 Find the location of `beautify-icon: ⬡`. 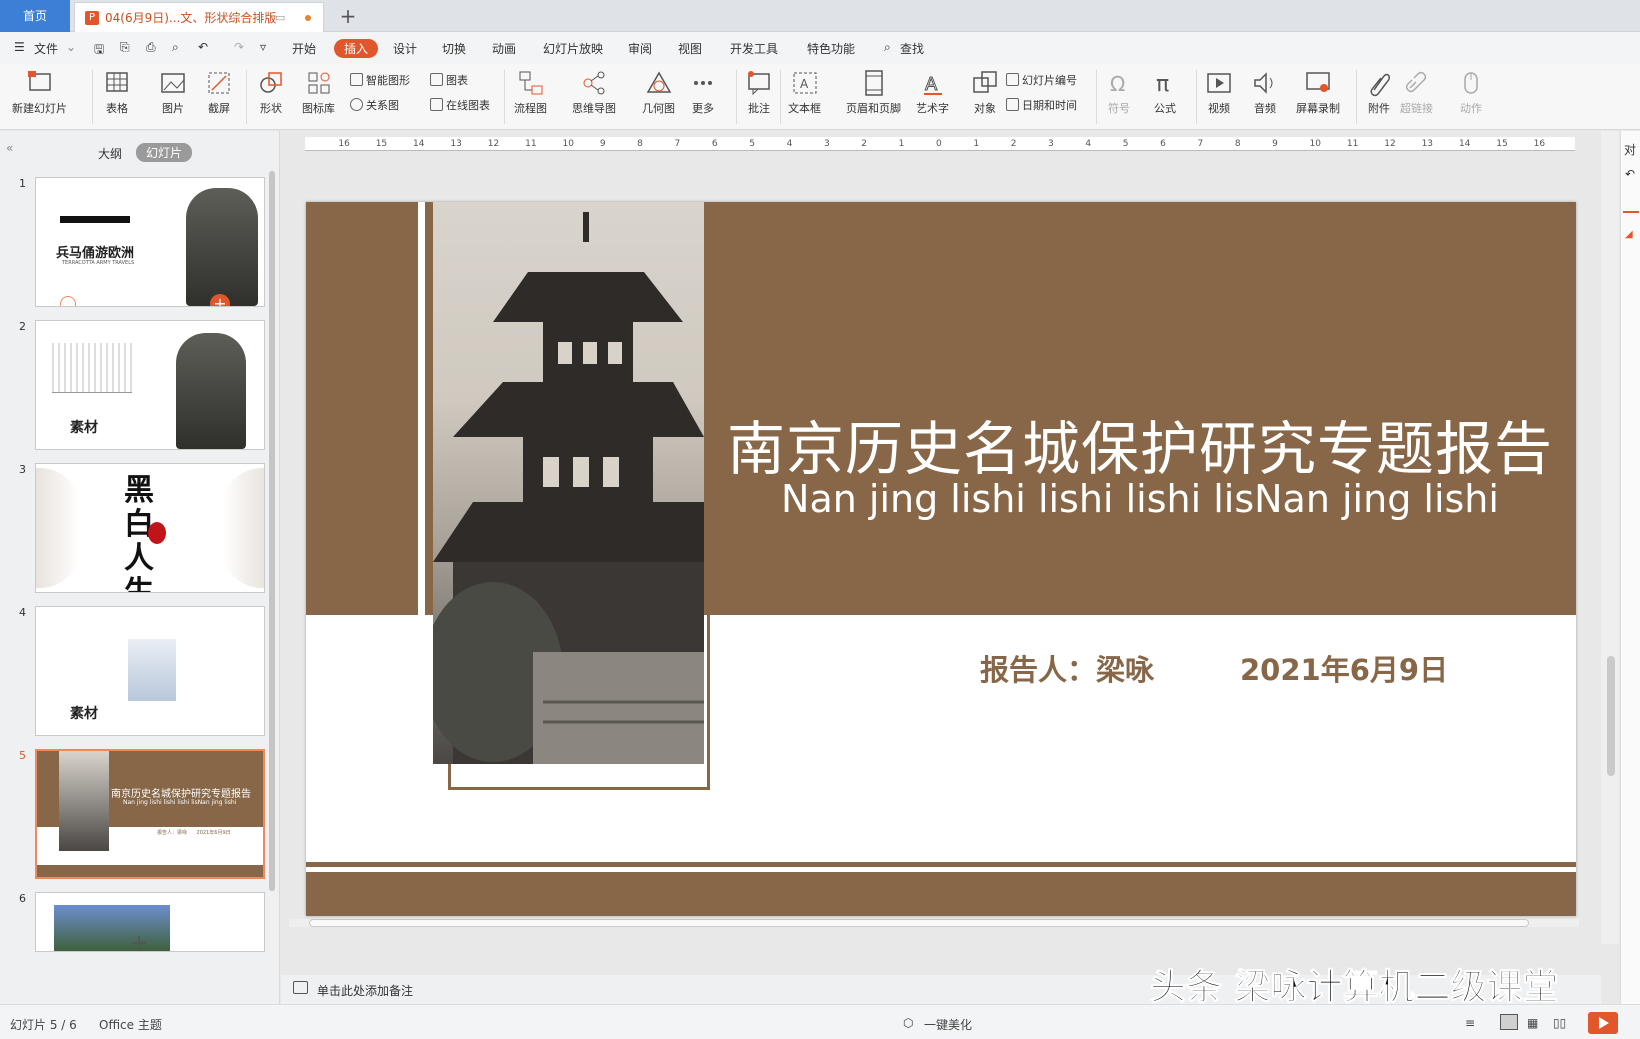

beautify-icon: ⬡ is located at coordinates (908, 1023).